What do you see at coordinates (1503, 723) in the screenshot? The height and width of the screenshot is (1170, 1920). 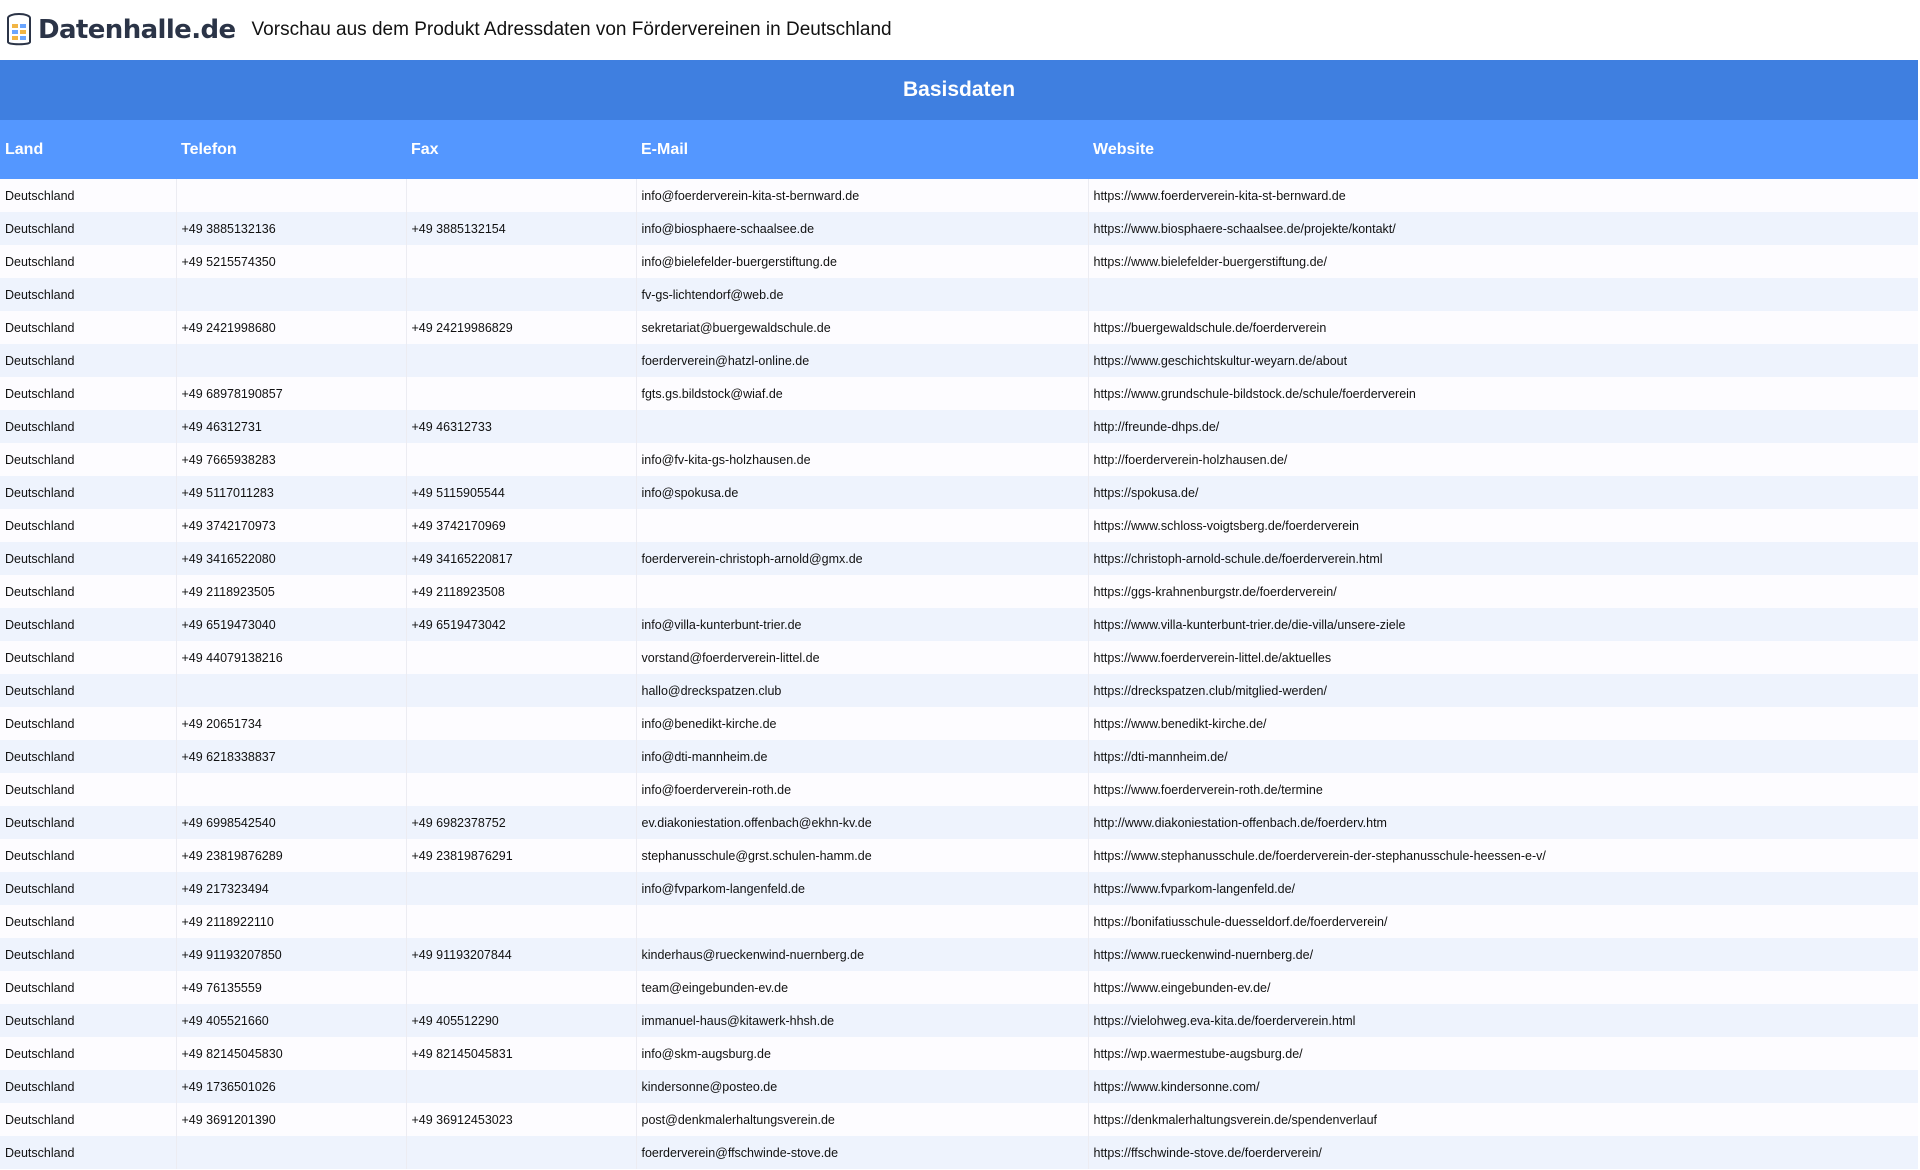 I see `cell-website: https://www.benedikt-kirche.de/` at bounding box center [1503, 723].